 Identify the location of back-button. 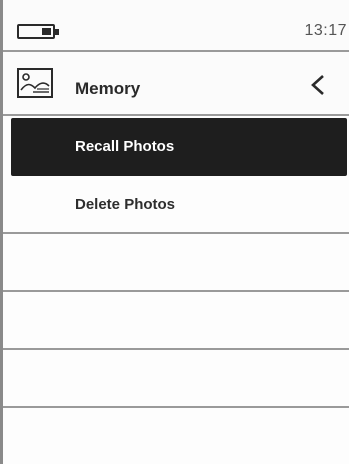
(318, 85).